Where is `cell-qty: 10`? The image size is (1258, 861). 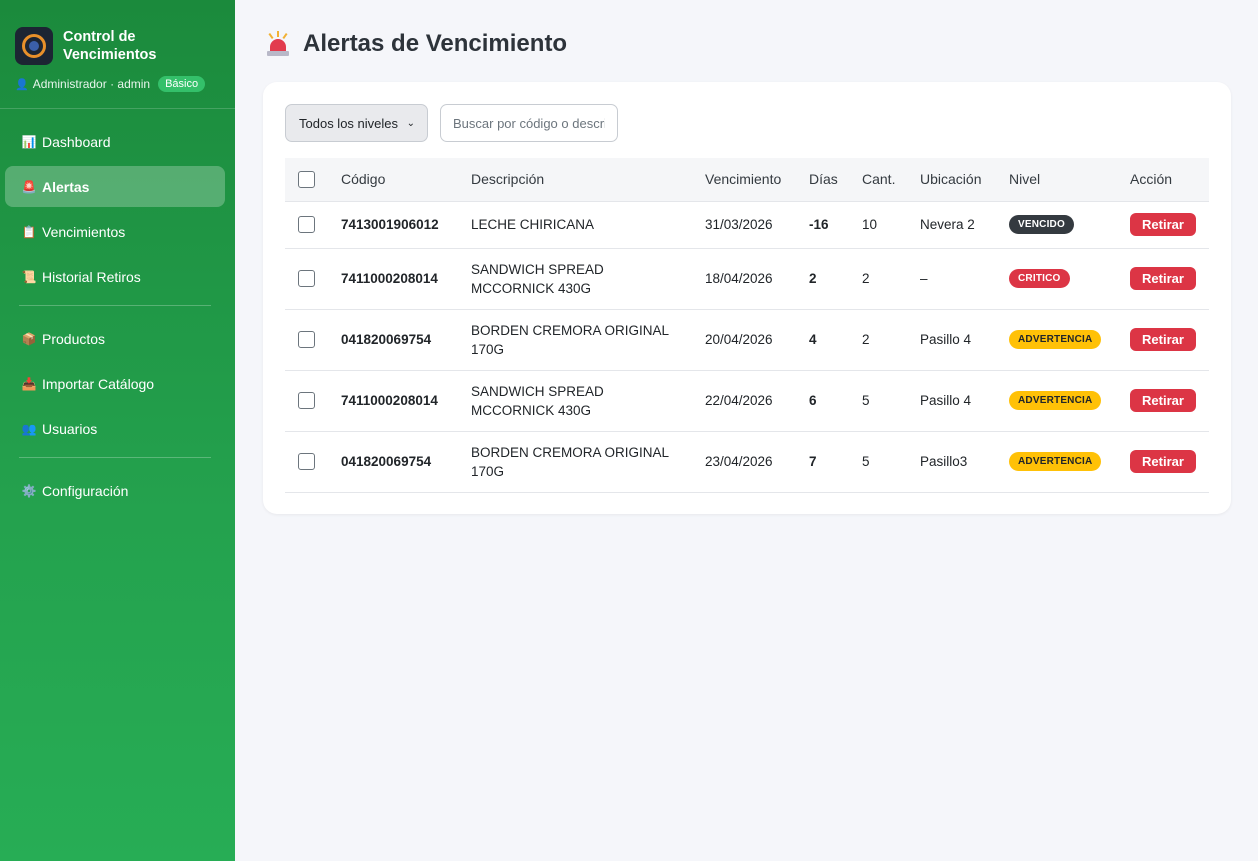
cell-qty: 10 is located at coordinates (891, 225).